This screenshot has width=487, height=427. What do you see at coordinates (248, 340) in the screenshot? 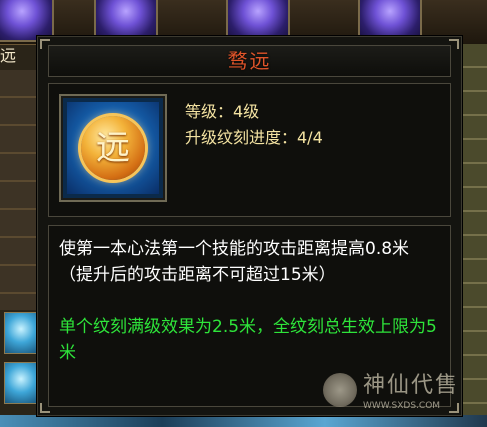
I see `skill-bonus-note: 单个纹刻满级效果为2.5米，全纹刻总生效上限为5米` at bounding box center [248, 340].